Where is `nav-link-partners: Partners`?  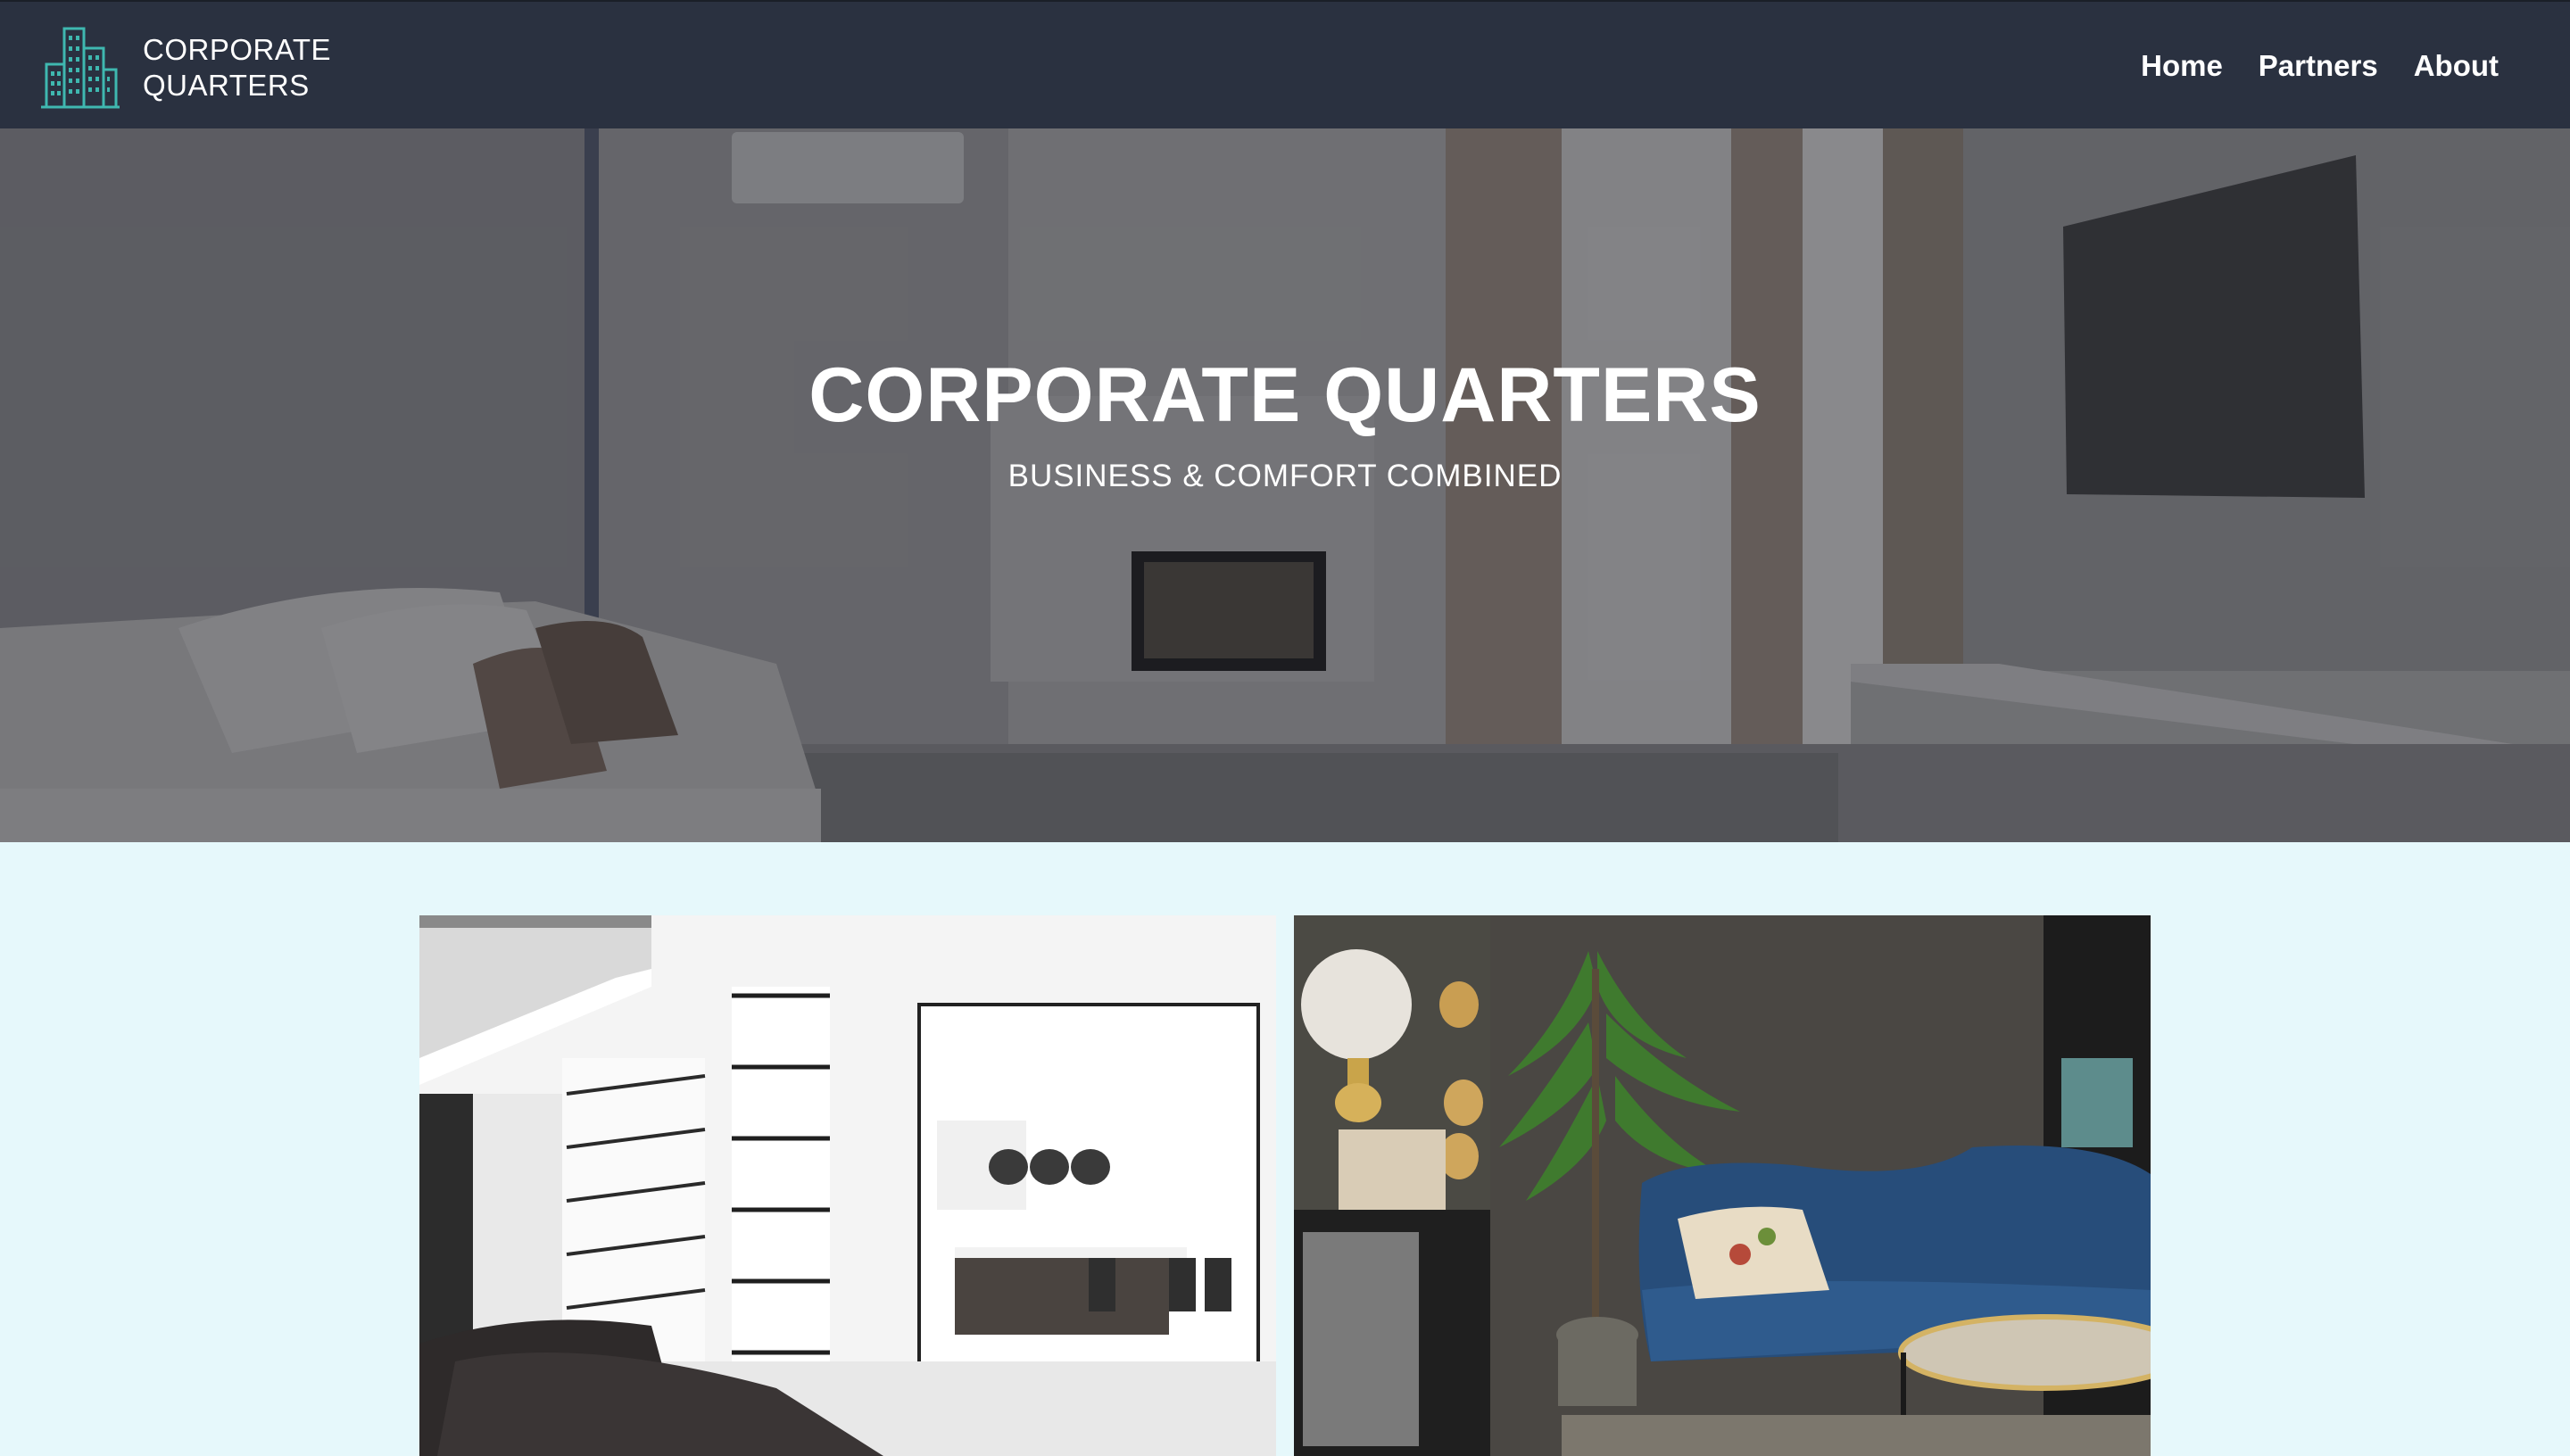
nav-link-partners: Partners is located at coordinates (2319, 66).